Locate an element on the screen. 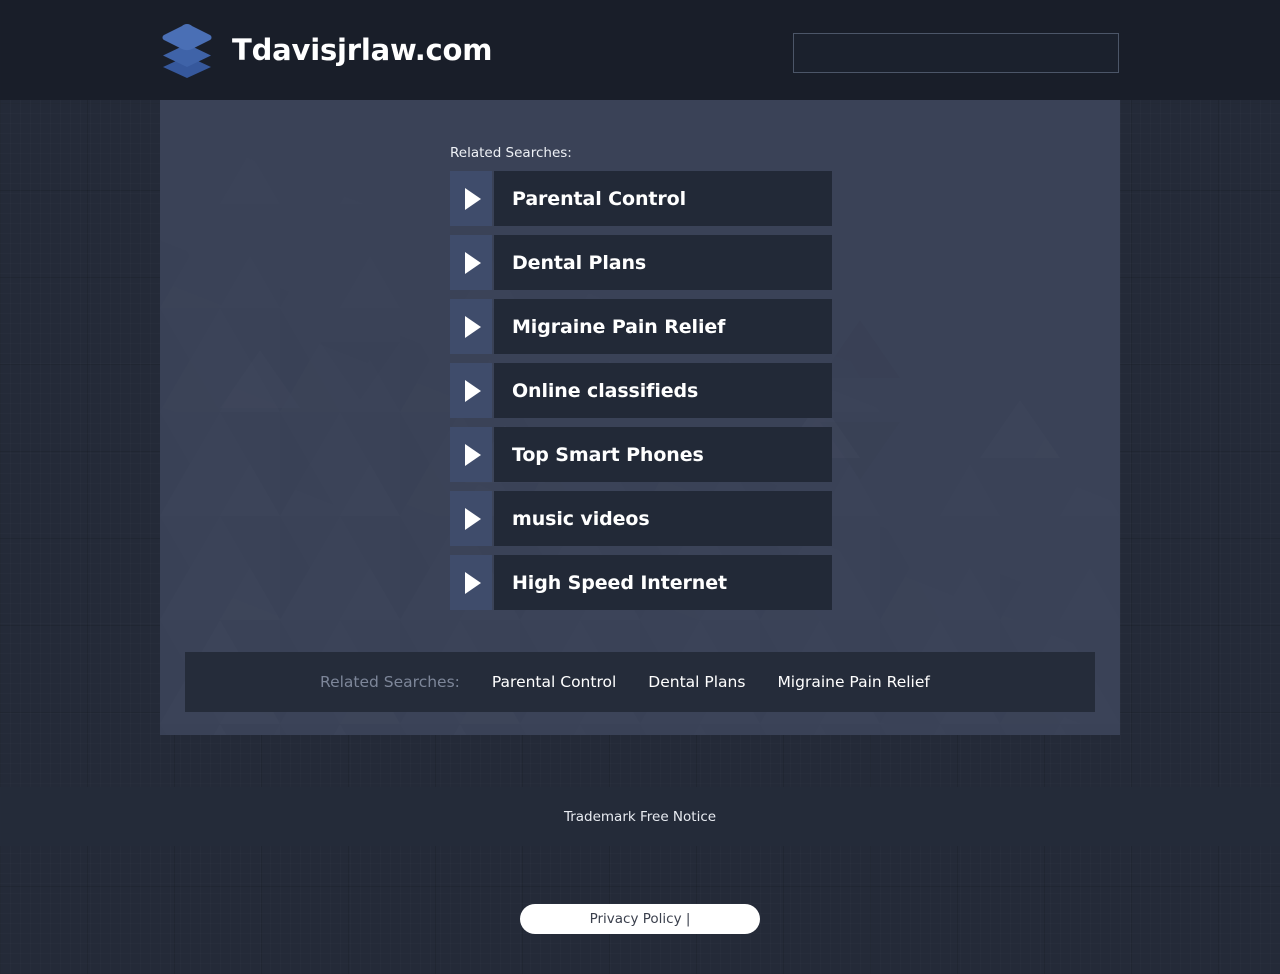 The image size is (1280, 974). list-item-body: Dental Plans is located at coordinates (663, 262).